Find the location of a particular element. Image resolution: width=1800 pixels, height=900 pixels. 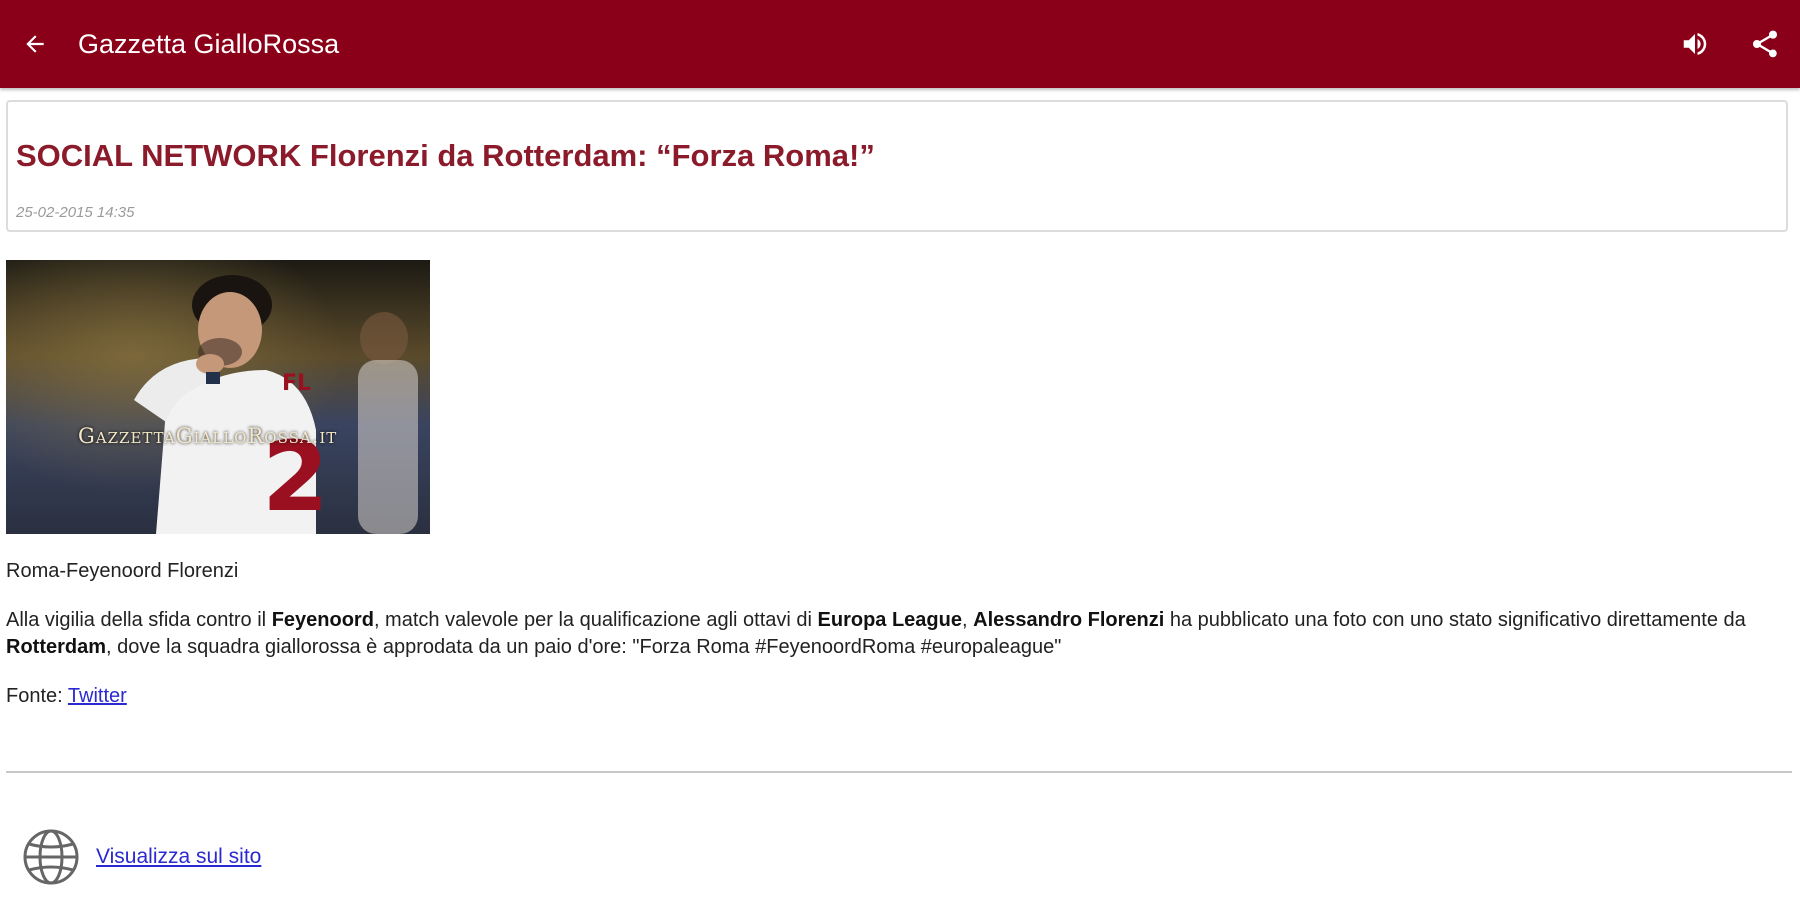

body-text-segment: Alla vigilia della sfida contro il is located at coordinates (139, 620).